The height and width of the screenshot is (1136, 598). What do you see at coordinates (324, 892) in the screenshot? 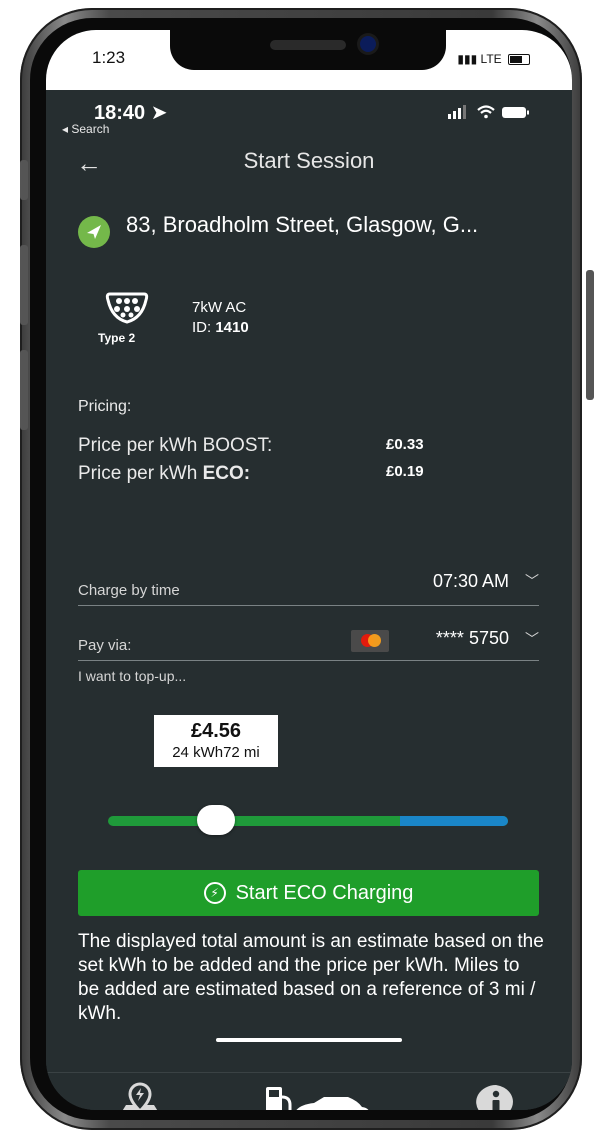
I see `start-eco-charging-label: Start ECO Charging` at bounding box center [324, 892].